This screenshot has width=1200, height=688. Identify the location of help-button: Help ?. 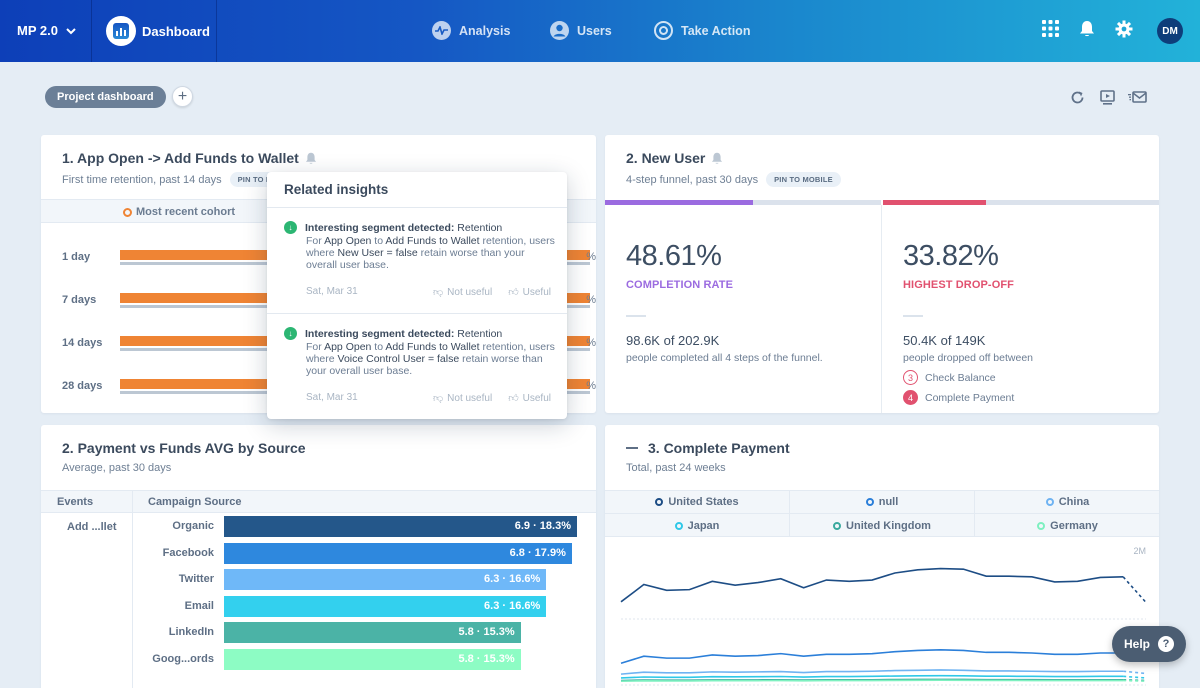
(1149, 644).